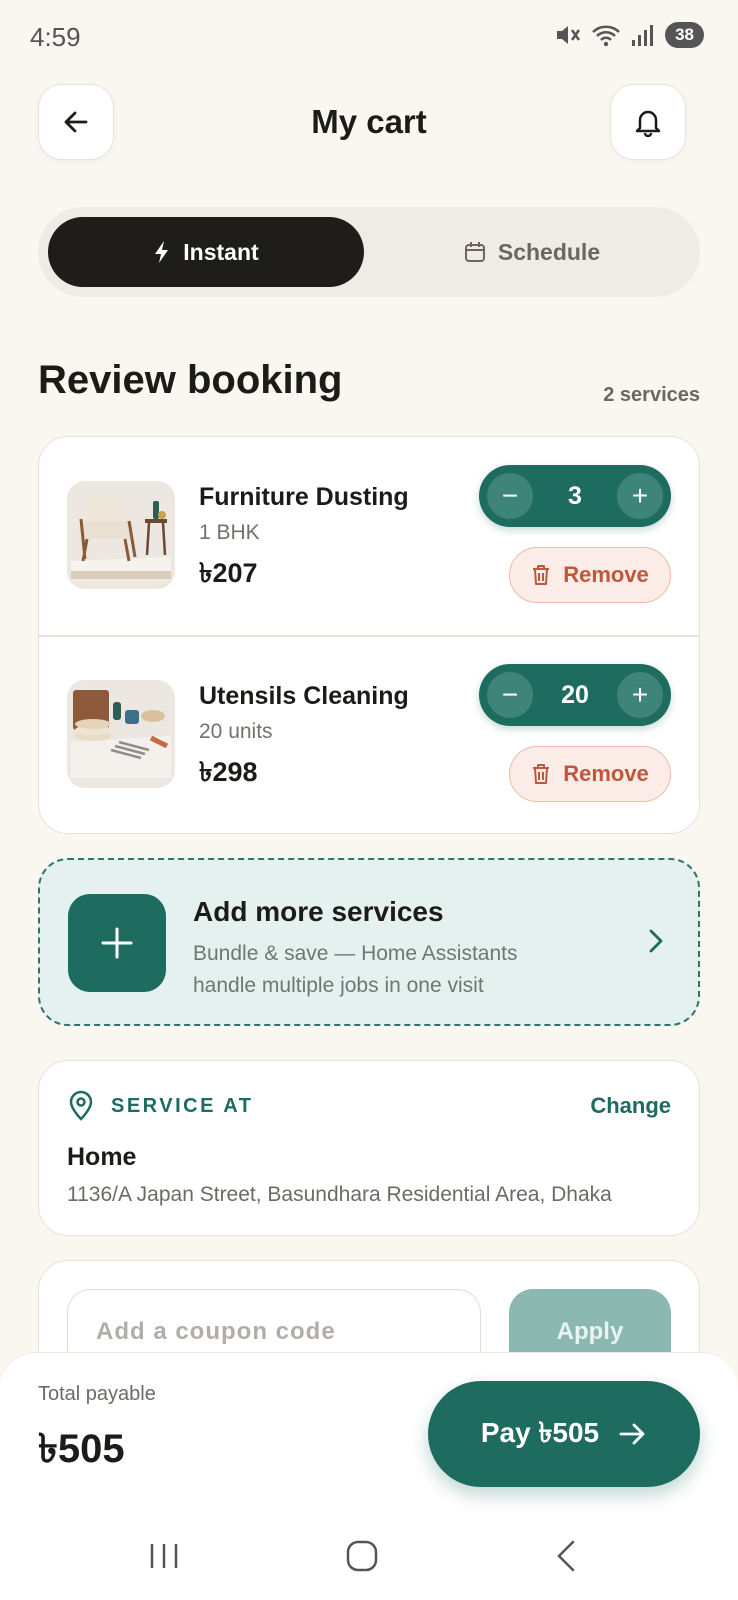 The height and width of the screenshot is (1600, 738). Describe the element at coordinates (229, 532) in the screenshot. I see `item-variant: 1 BHK` at that location.